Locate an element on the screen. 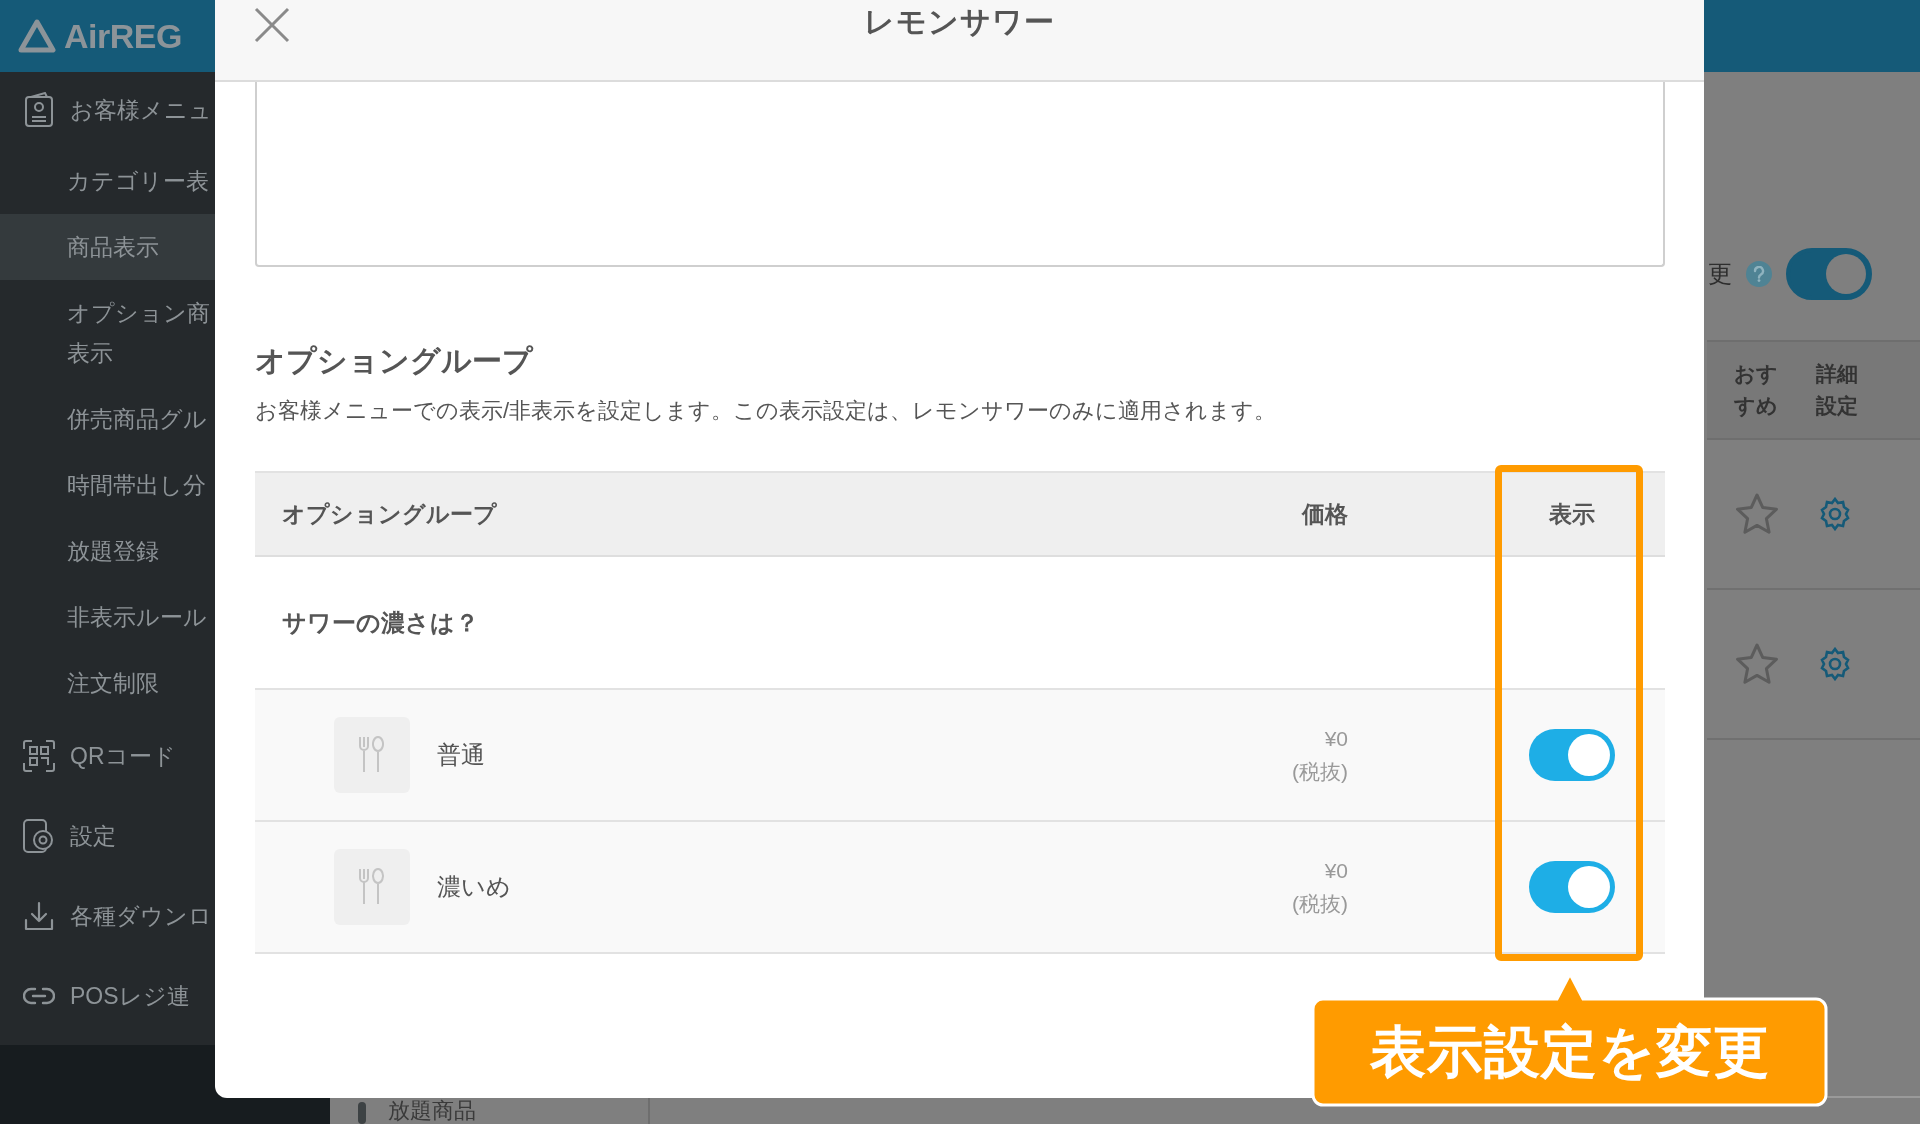 The width and height of the screenshot is (1920, 1124). callout-text: 表示設定を変更 is located at coordinates (1569, 1052).